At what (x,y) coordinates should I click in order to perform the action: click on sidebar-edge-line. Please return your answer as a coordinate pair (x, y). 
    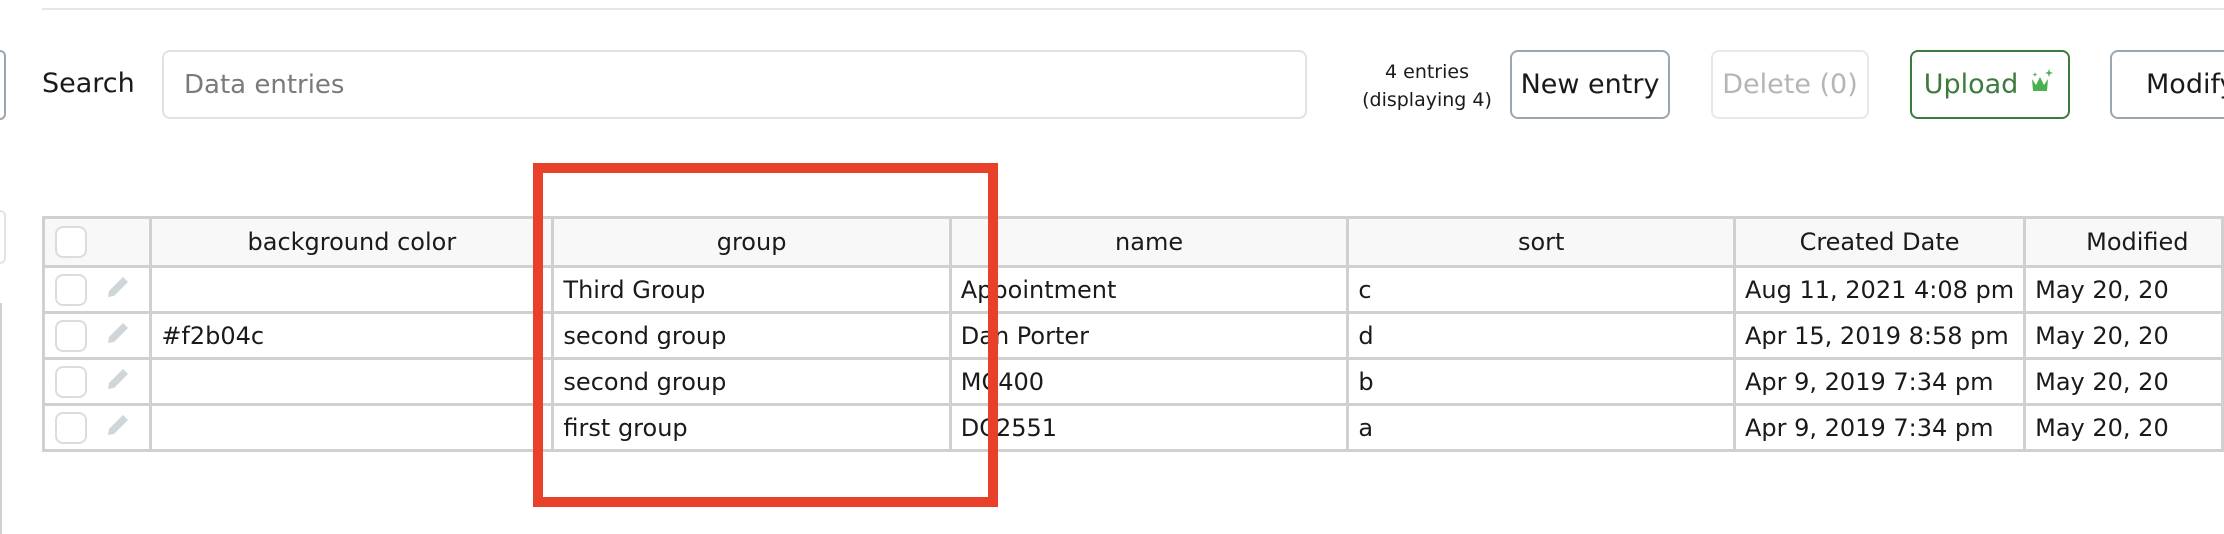
    Looking at the image, I should click on (1, 418).